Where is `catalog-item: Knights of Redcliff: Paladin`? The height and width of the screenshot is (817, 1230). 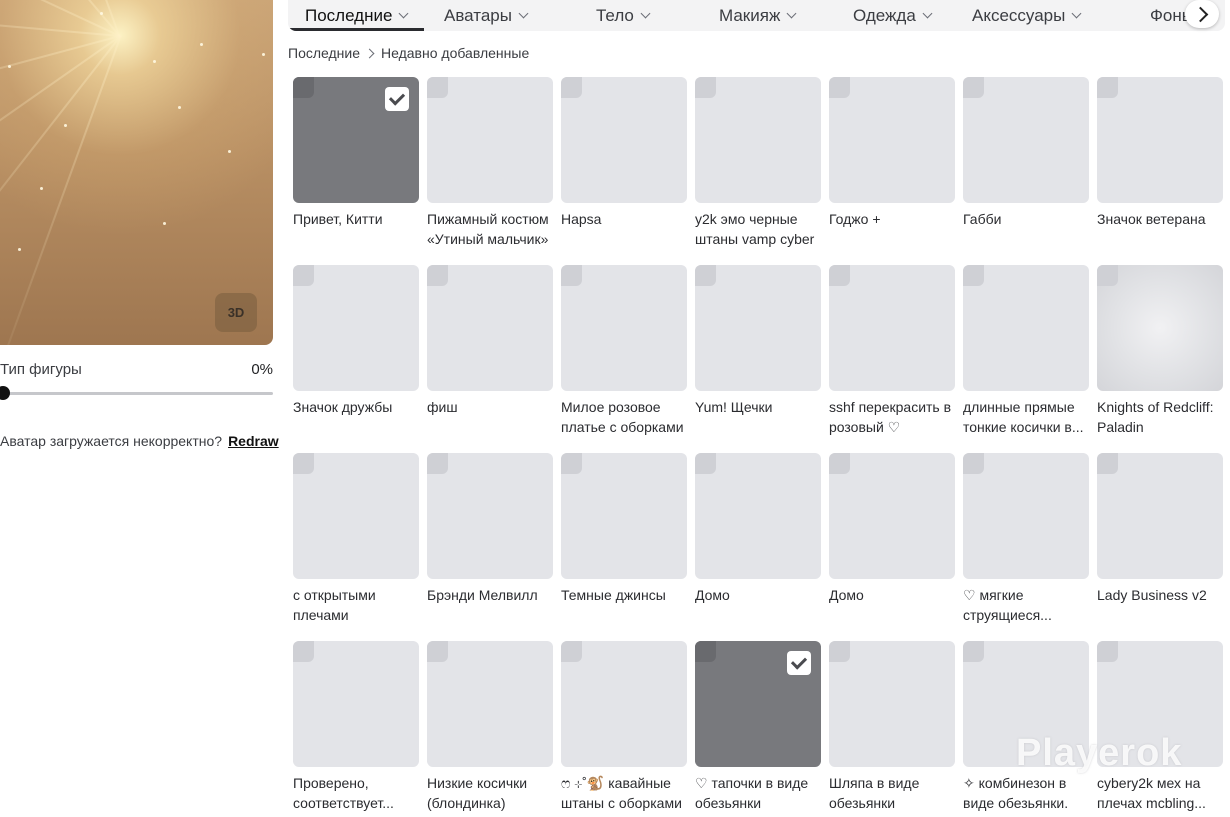
catalog-item: Knights of Redcliff: Paladin is located at coordinates (1160, 351).